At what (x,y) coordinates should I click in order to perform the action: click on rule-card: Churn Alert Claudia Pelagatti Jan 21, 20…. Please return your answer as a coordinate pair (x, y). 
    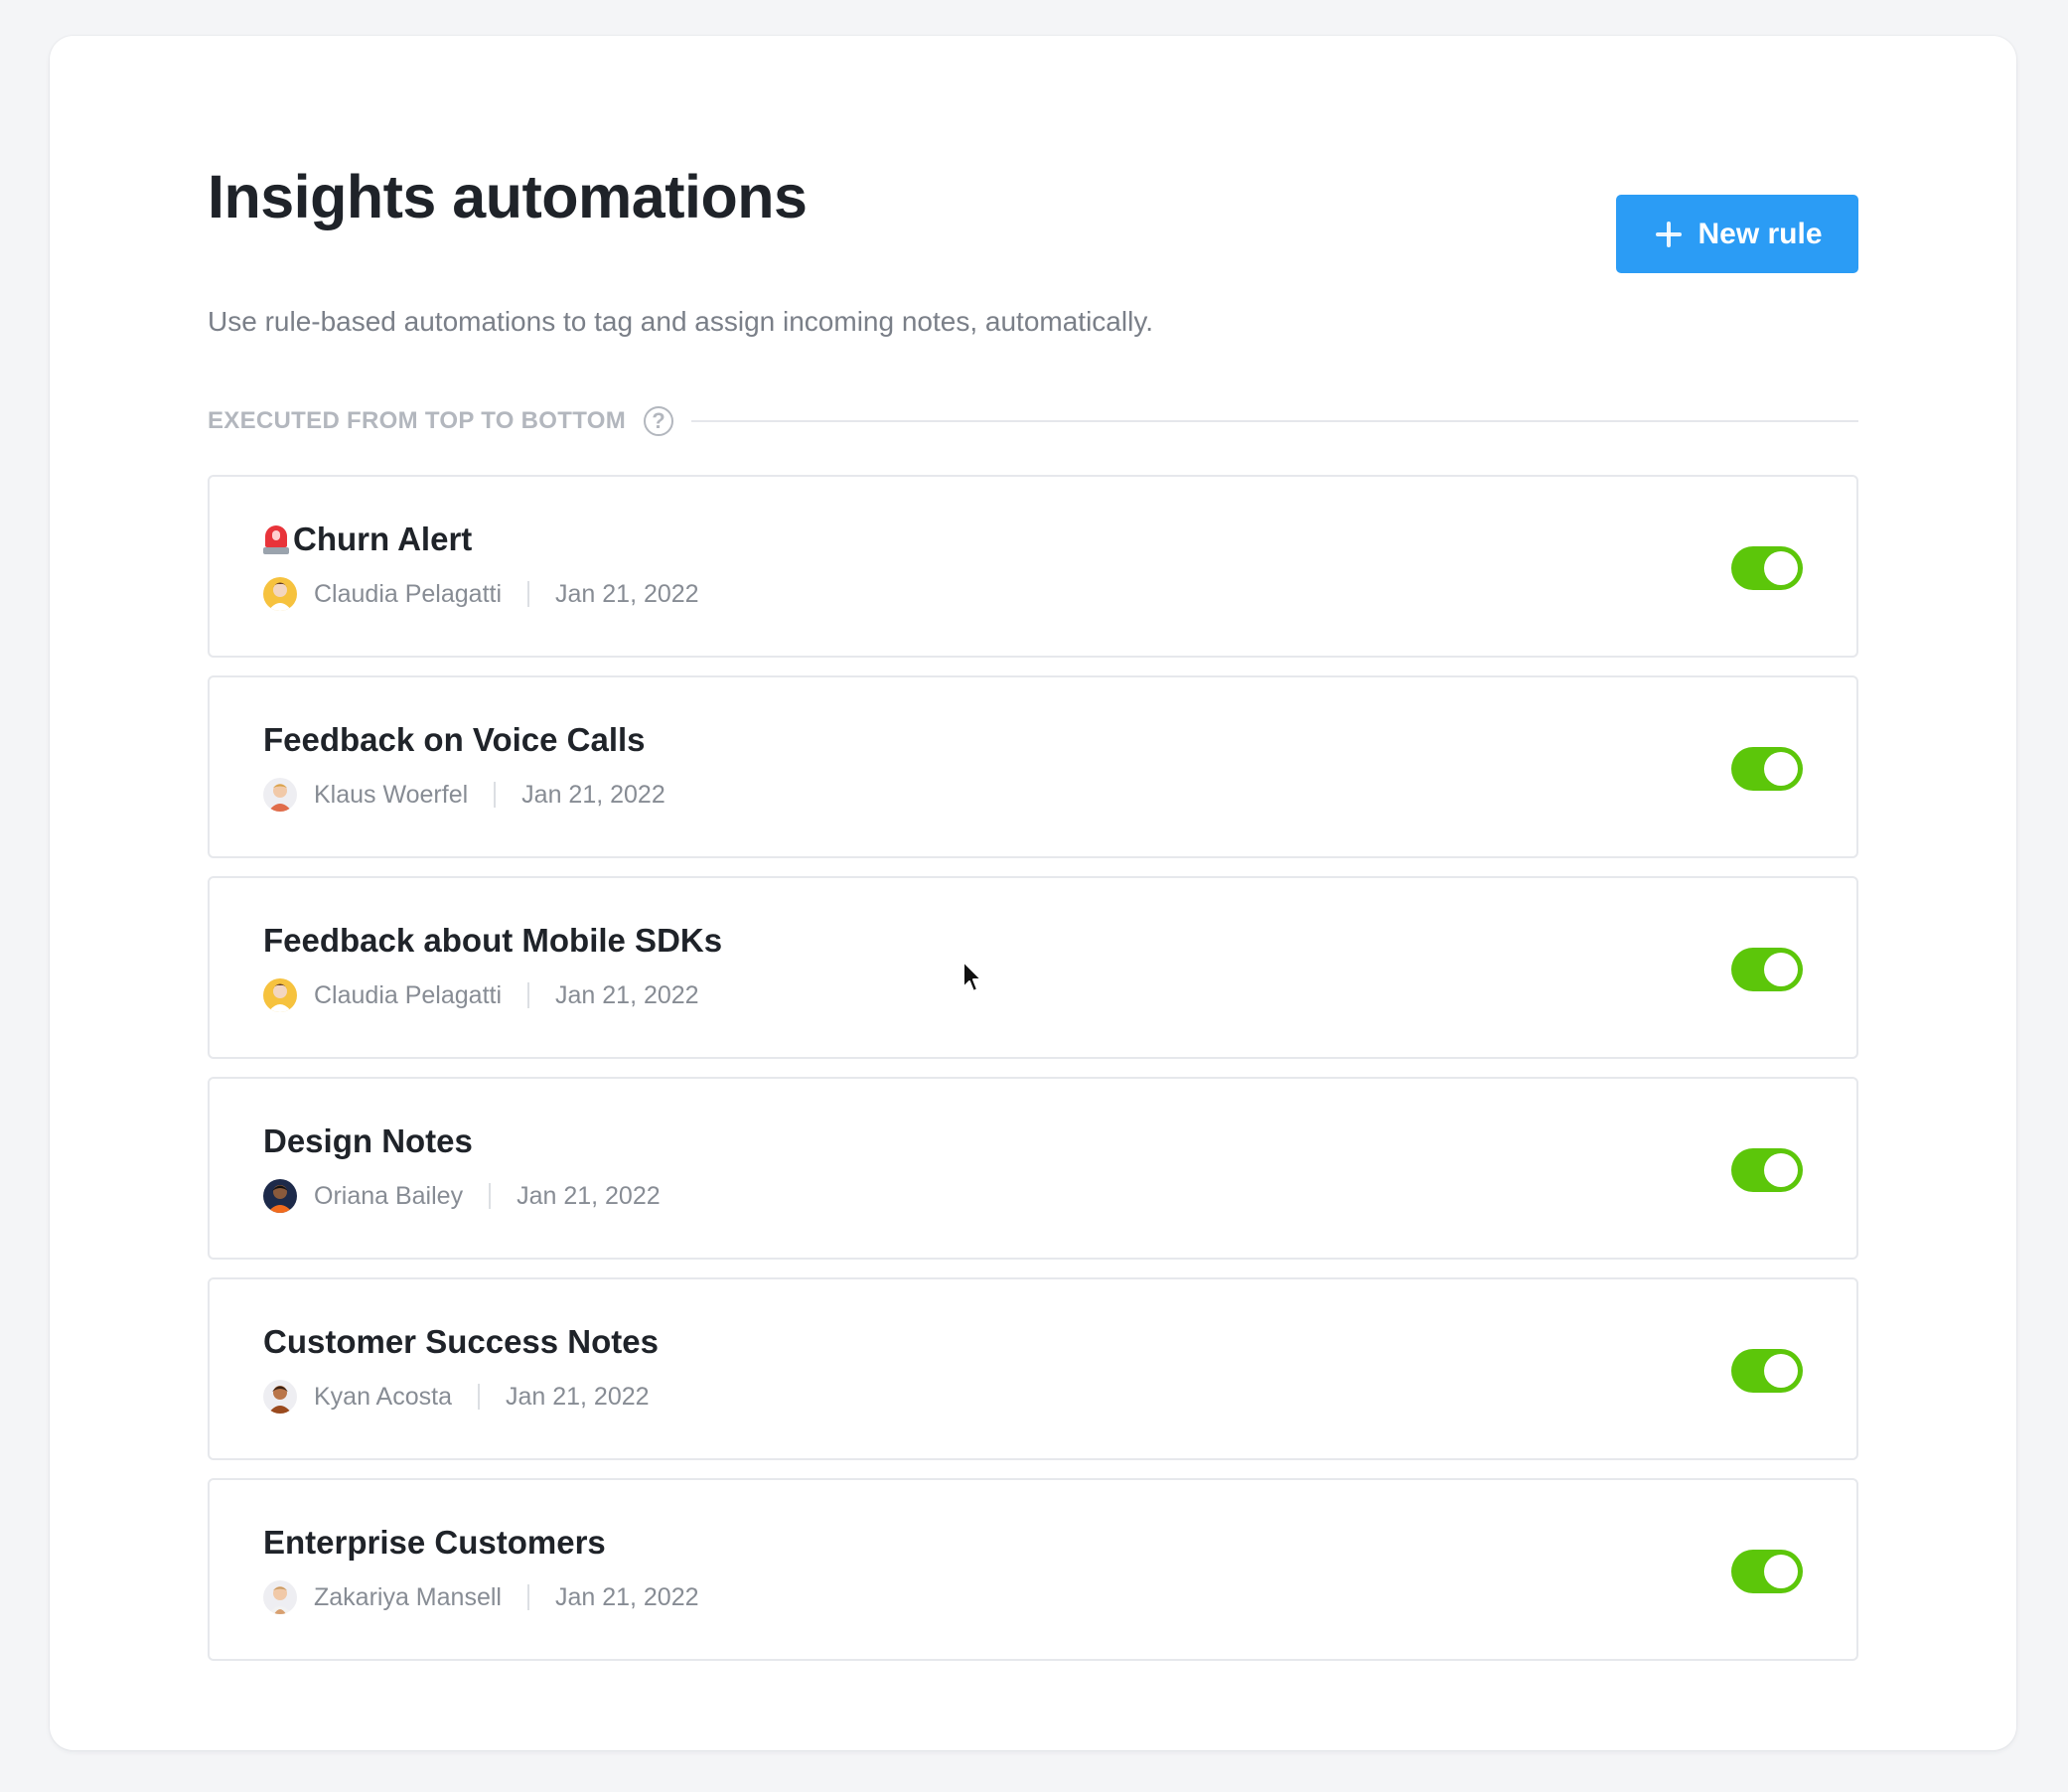
    Looking at the image, I should click on (1033, 567).